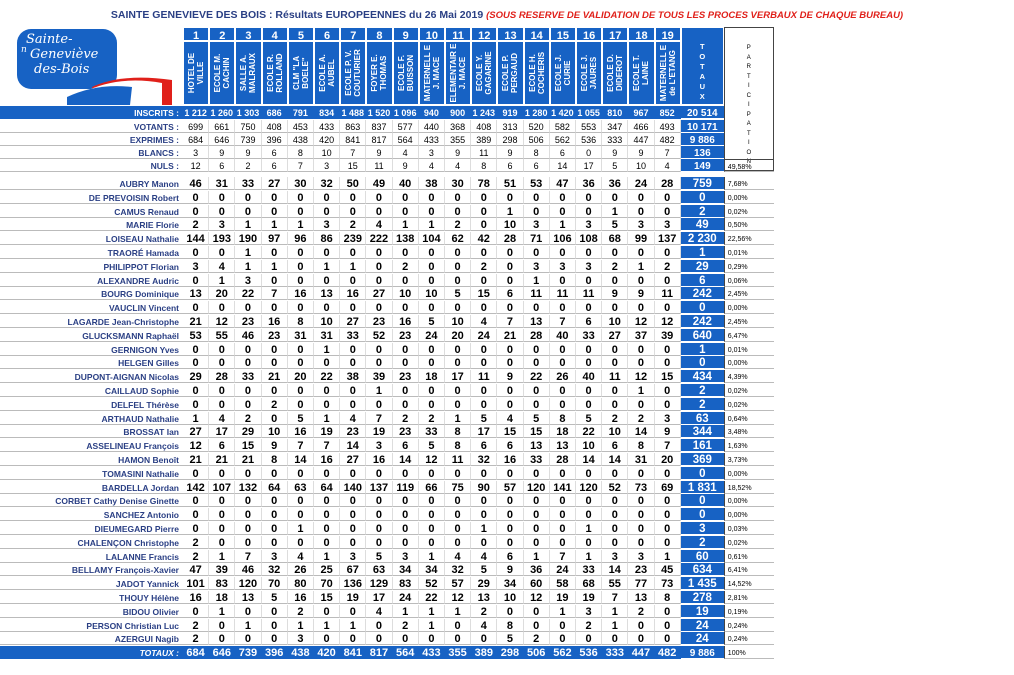 This screenshot has height=675, width=1014. I want to click on candidate-name: THOUY Hélène, so click(91, 597).